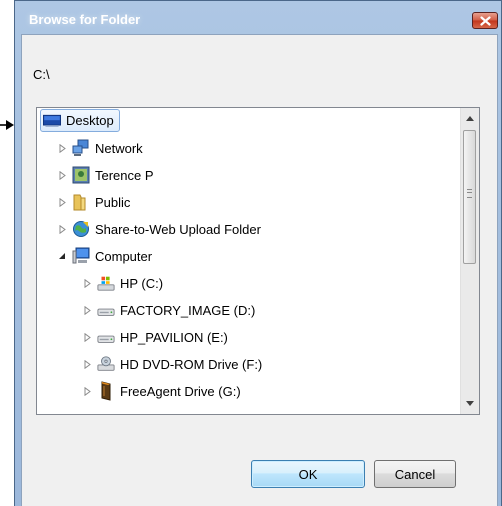 This screenshot has width=502, height=506. I want to click on vertical-scrollbar, so click(469, 261).